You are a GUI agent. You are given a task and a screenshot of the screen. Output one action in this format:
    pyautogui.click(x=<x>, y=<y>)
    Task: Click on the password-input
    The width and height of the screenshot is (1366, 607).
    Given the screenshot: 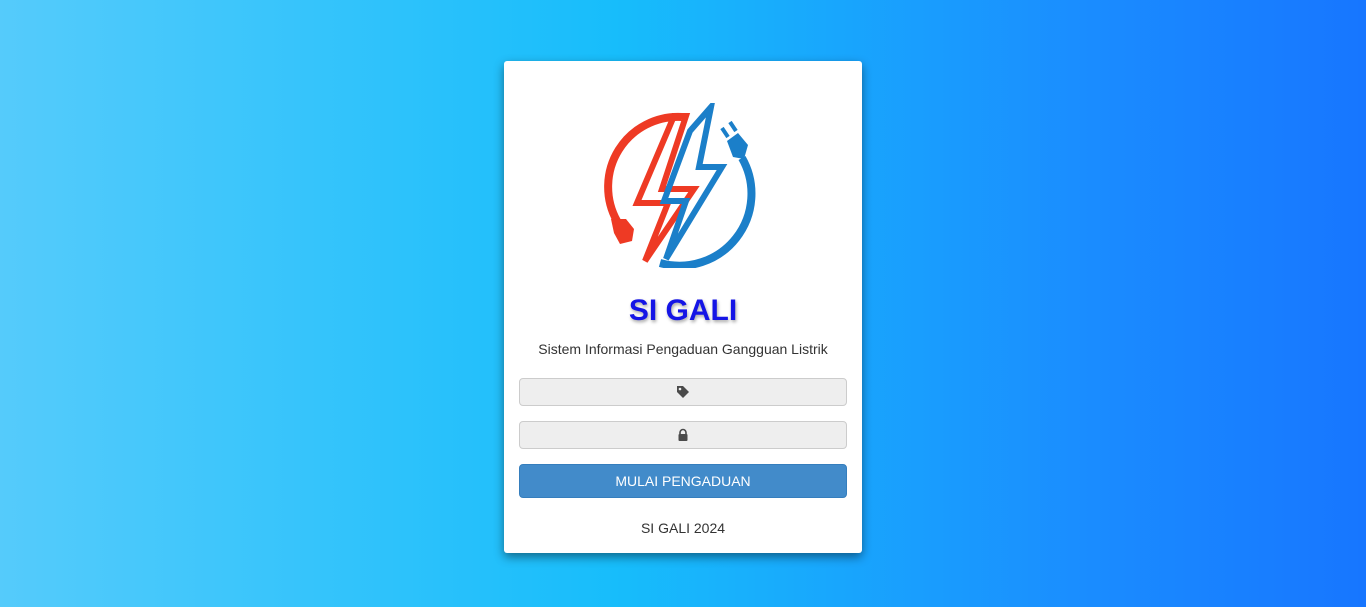 What is the action you would take?
    pyautogui.click(x=683, y=435)
    